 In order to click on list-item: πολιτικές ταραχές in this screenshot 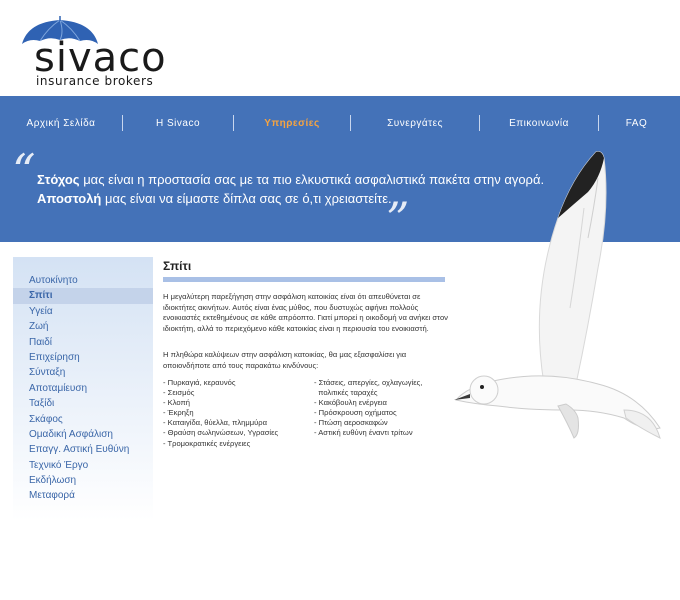, I will do `click(346, 393)`.